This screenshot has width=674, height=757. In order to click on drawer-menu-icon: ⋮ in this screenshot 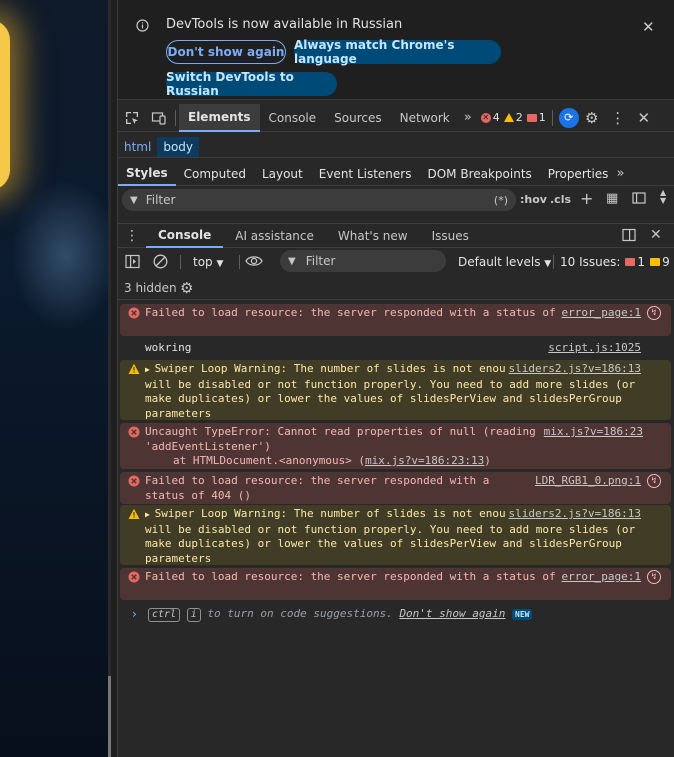, I will do `click(132, 236)`.